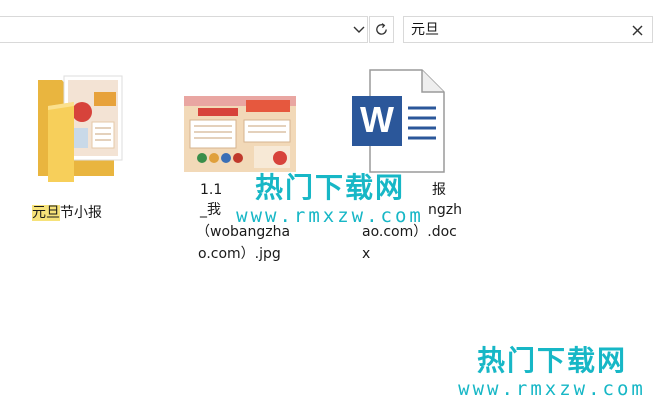 This screenshot has width=664, height=407. Describe the element at coordinates (211, 190) in the screenshot. I see `file-name-line: 1.1` at that location.